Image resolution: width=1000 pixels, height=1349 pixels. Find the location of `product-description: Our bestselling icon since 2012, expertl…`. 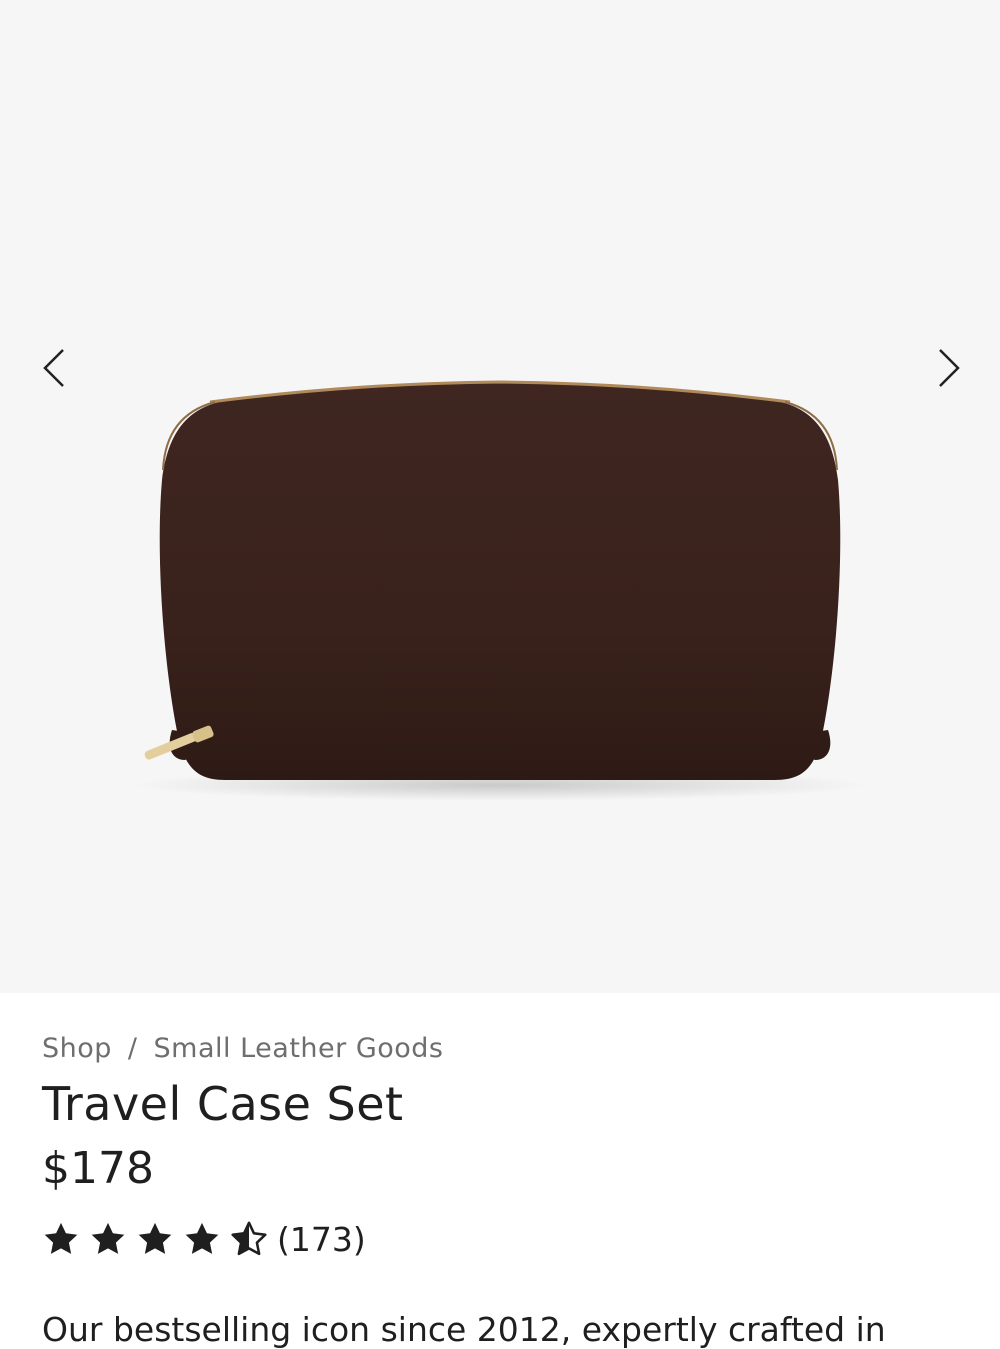

product-description: Our bestselling icon since 2012, expertl… is located at coordinates (464, 1329).